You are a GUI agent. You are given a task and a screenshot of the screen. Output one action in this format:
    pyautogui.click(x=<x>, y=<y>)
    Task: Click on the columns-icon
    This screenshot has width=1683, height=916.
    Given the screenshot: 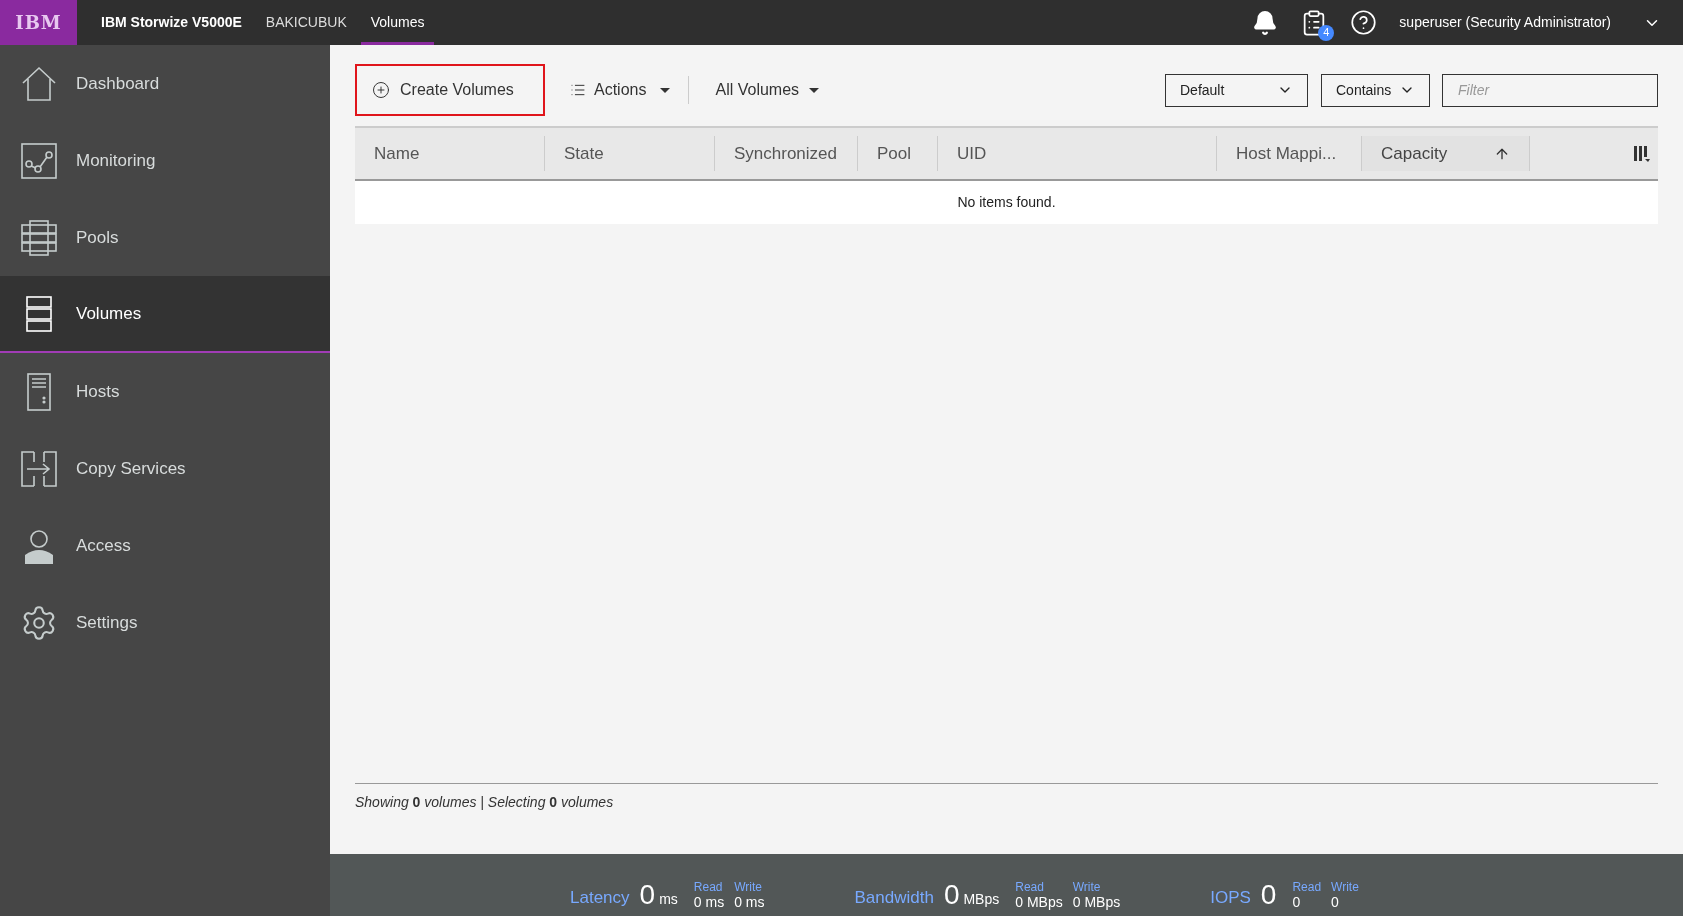 What is the action you would take?
    pyautogui.click(x=1642, y=153)
    